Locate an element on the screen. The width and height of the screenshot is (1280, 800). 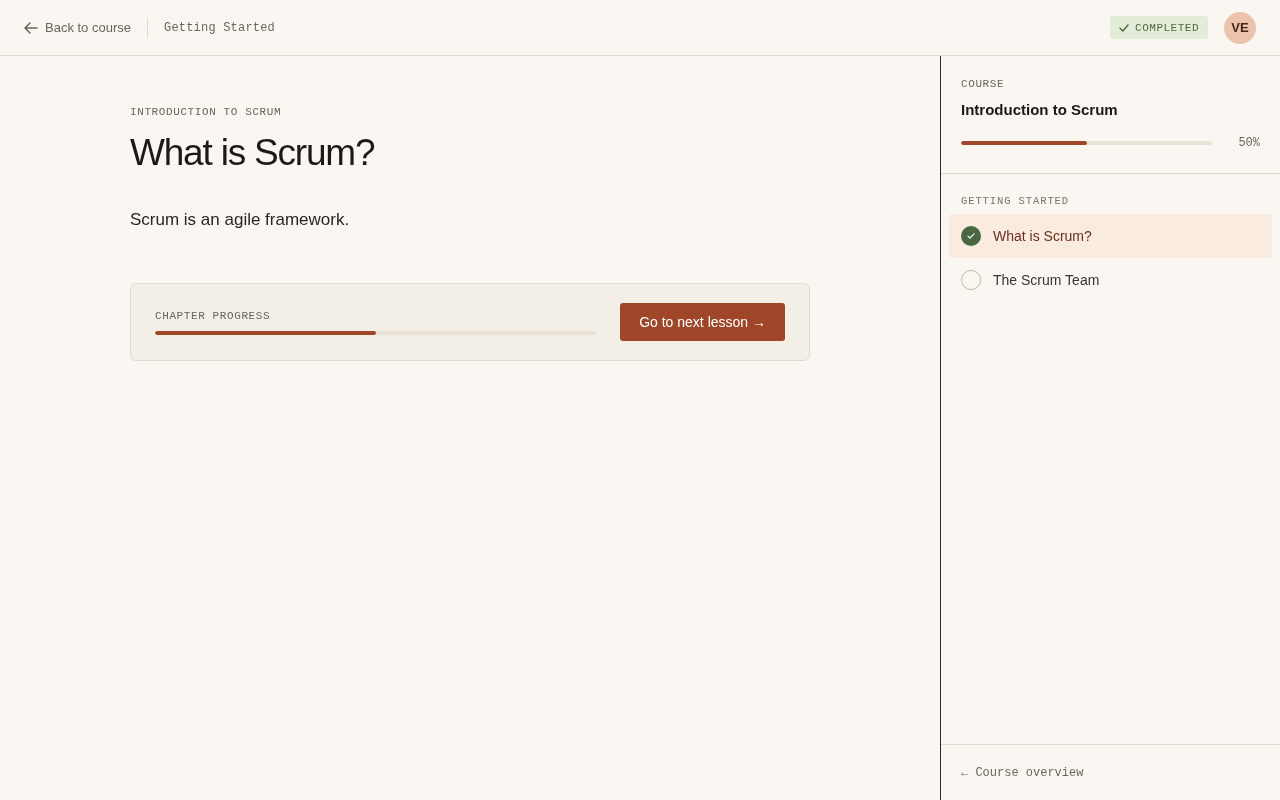
section-label: COURSE is located at coordinates (983, 84).